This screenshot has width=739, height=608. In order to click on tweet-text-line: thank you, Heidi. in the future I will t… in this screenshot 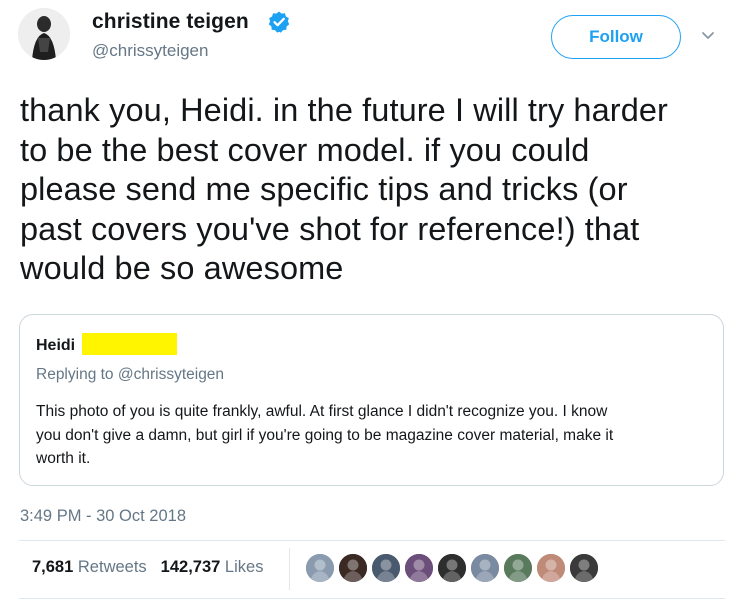, I will do `click(344, 110)`.